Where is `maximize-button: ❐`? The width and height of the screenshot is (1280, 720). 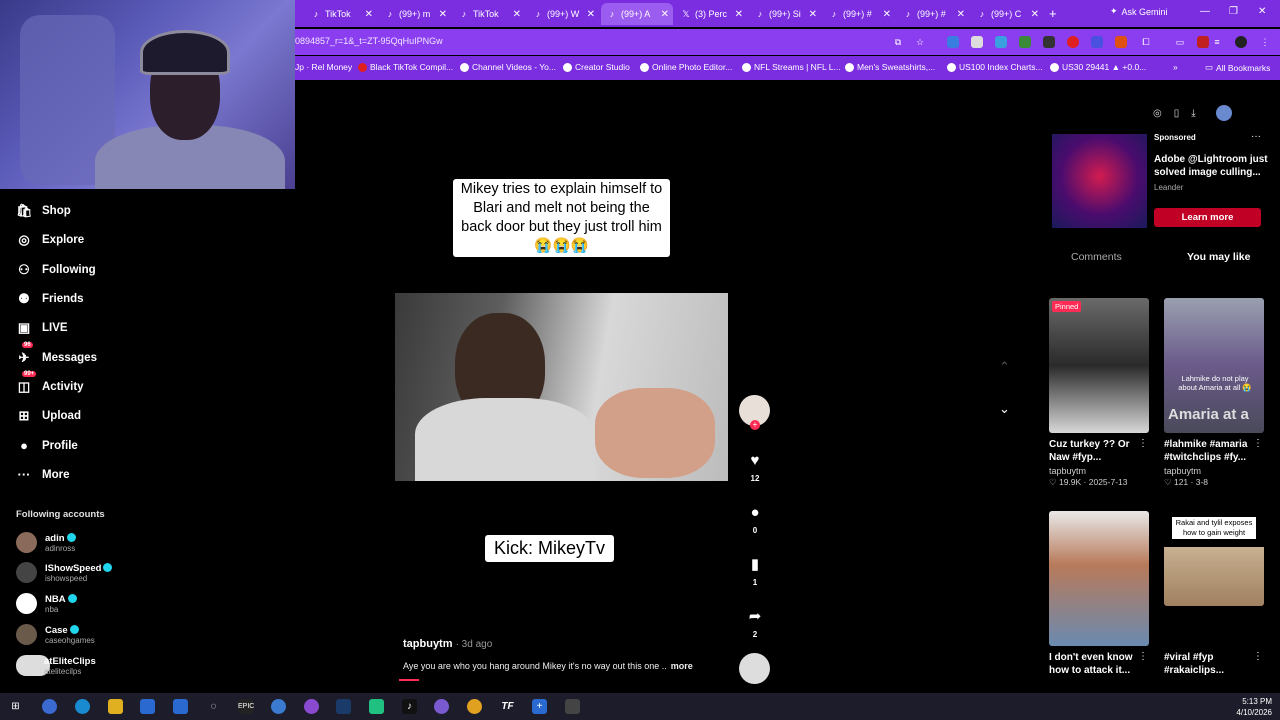 maximize-button: ❐ is located at coordinates (1233, 11).